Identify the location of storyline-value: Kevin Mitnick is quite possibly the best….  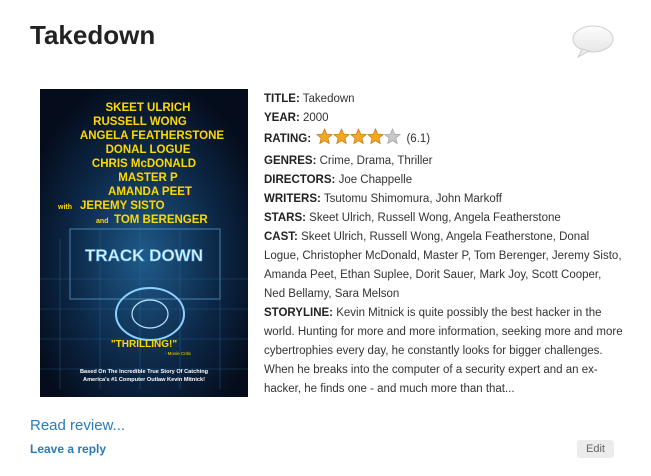
(443, 351).